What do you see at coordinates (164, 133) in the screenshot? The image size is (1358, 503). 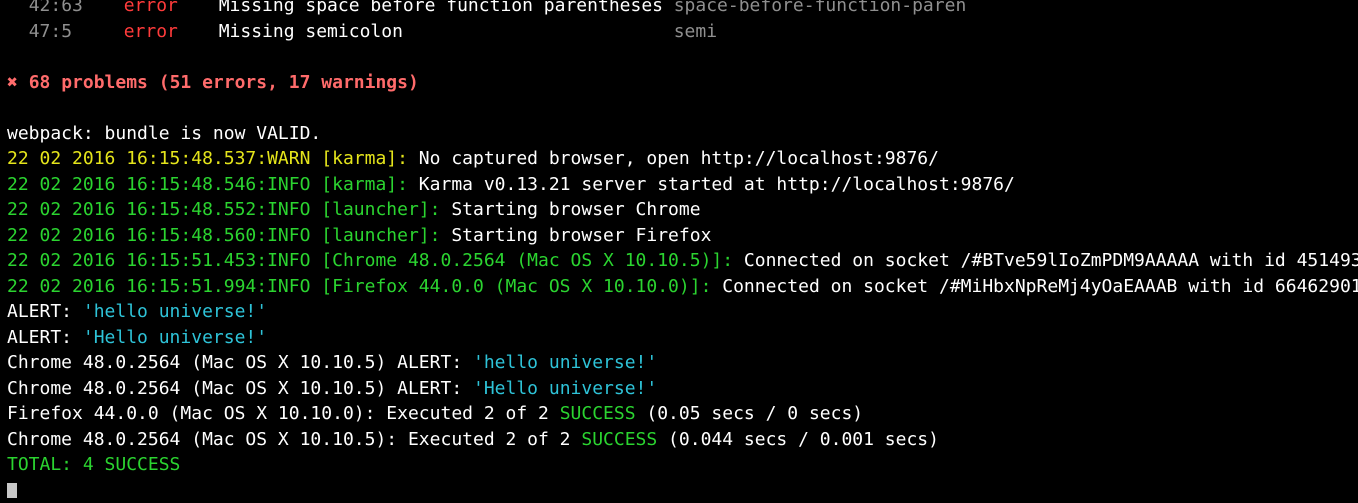 I see `webpack-status: webpack: bundle is now VALID.` at bounding box center [164, 133].